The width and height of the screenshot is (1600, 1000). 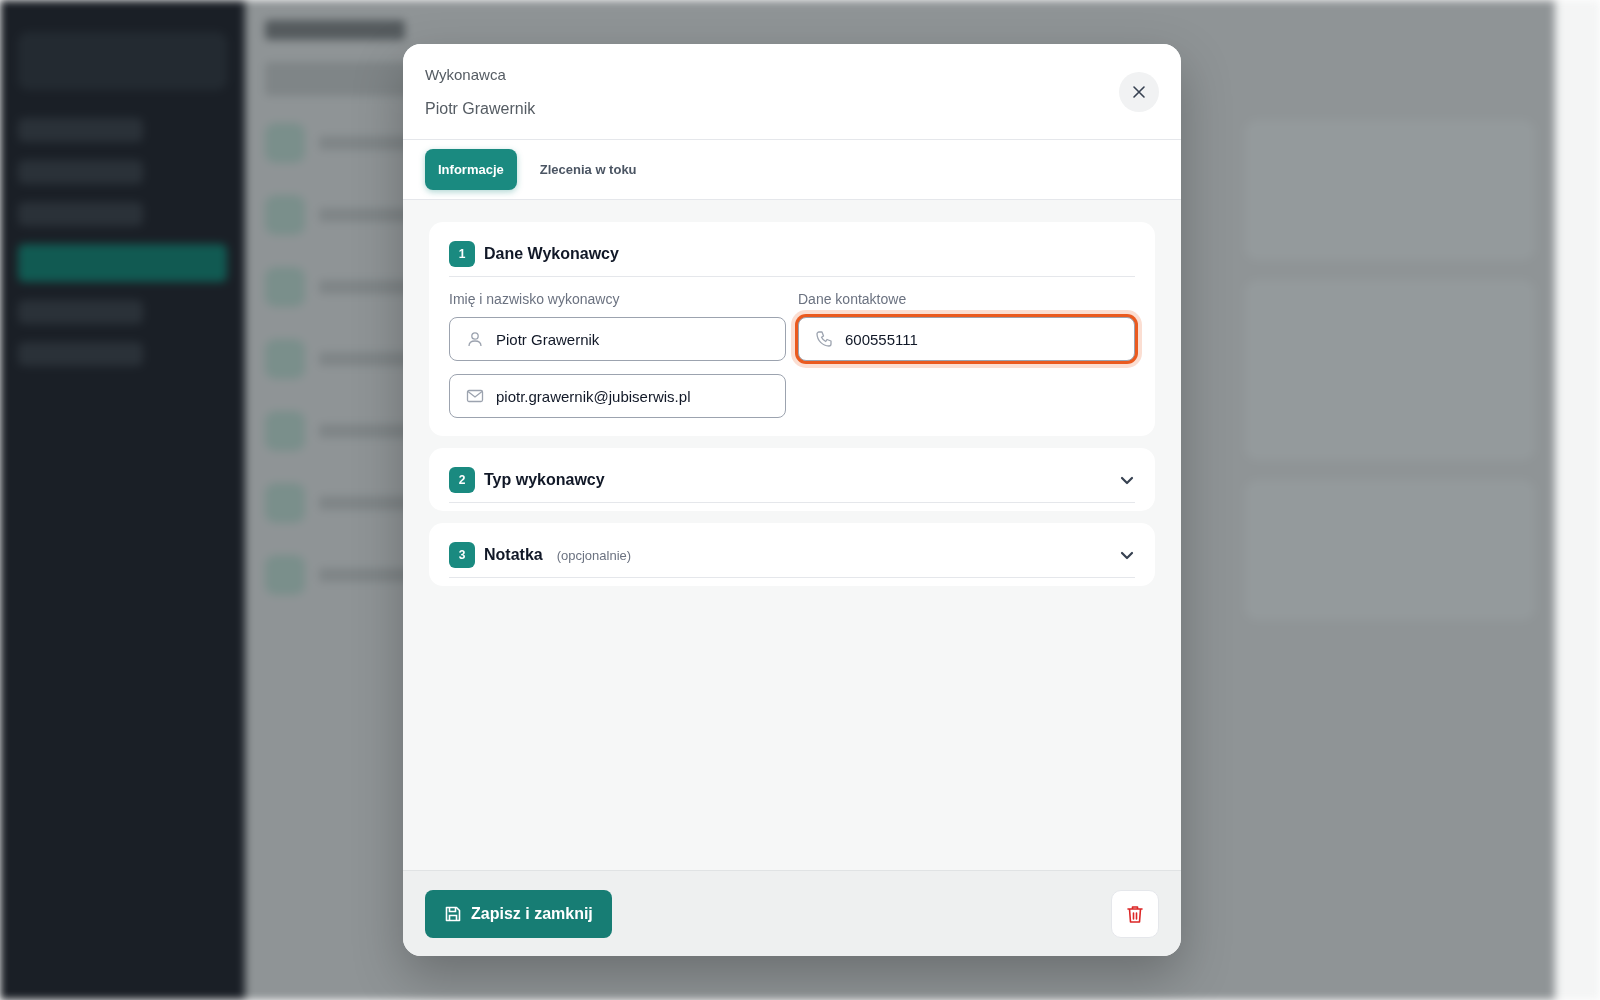 I want to click on field-label: Dane kontaktowe, so click(x=853, y=299).